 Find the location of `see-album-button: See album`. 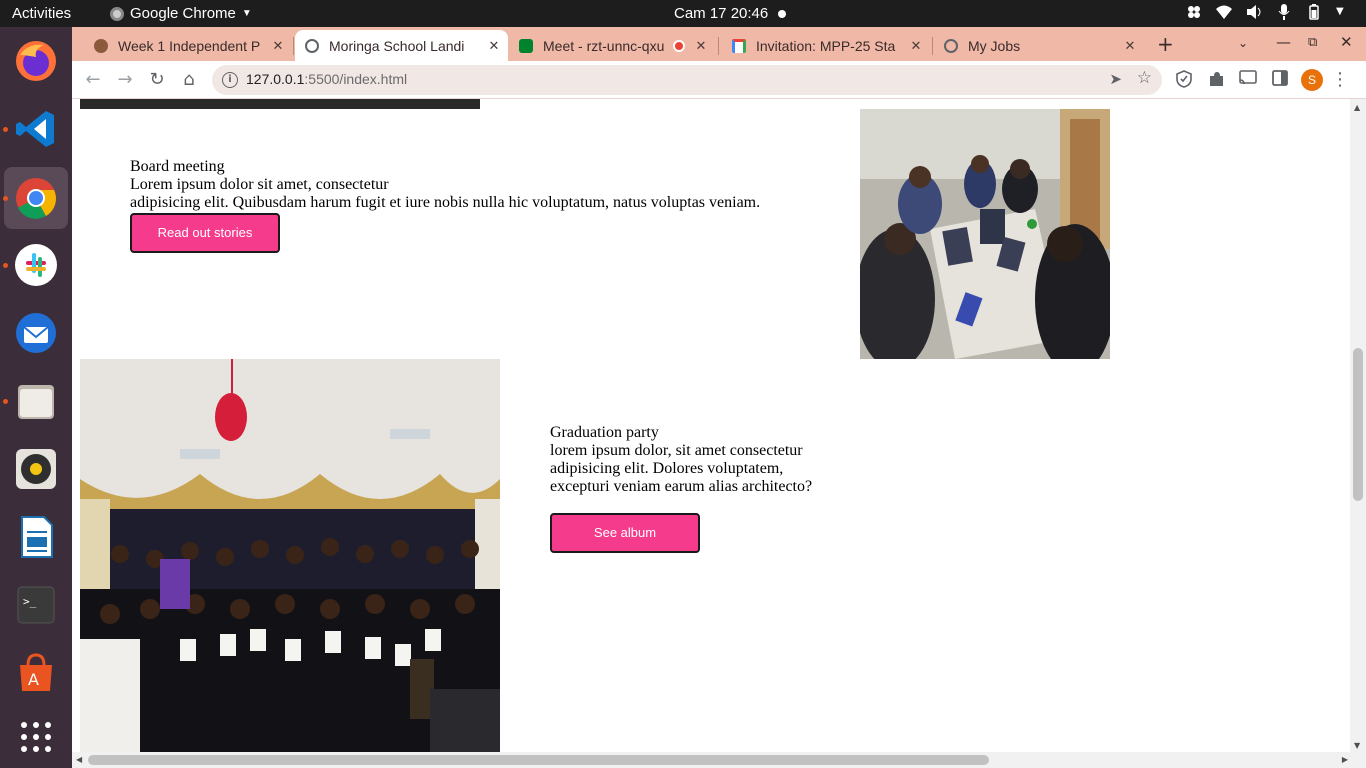

see-album-button: See album is located at coordinates (625, 533).